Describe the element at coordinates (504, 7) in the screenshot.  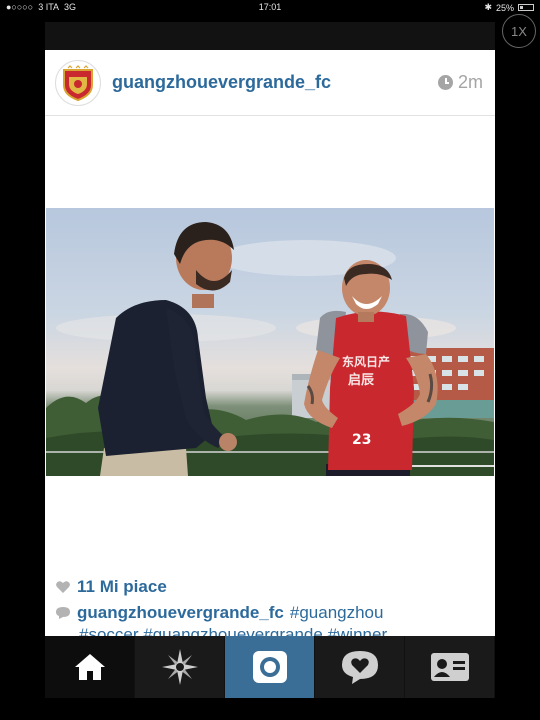
I see `battery-label: 25%` at that location.